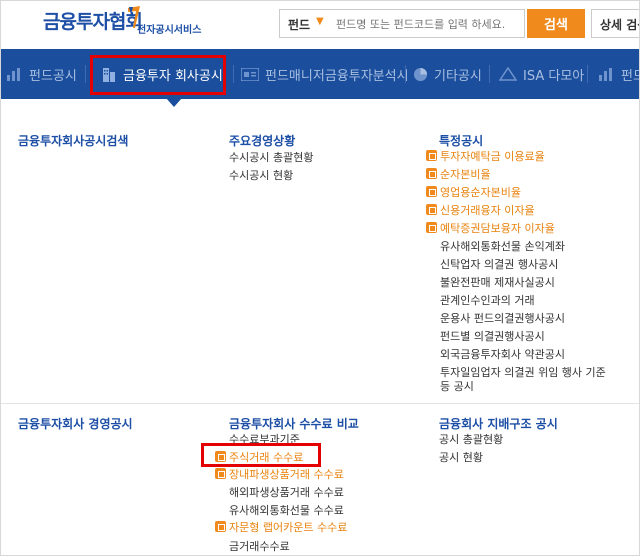  What do you see at coordinates (630, 76) in the screenshot?
I see `nav-item-label: 펀드` at bounding box center [630, 76].